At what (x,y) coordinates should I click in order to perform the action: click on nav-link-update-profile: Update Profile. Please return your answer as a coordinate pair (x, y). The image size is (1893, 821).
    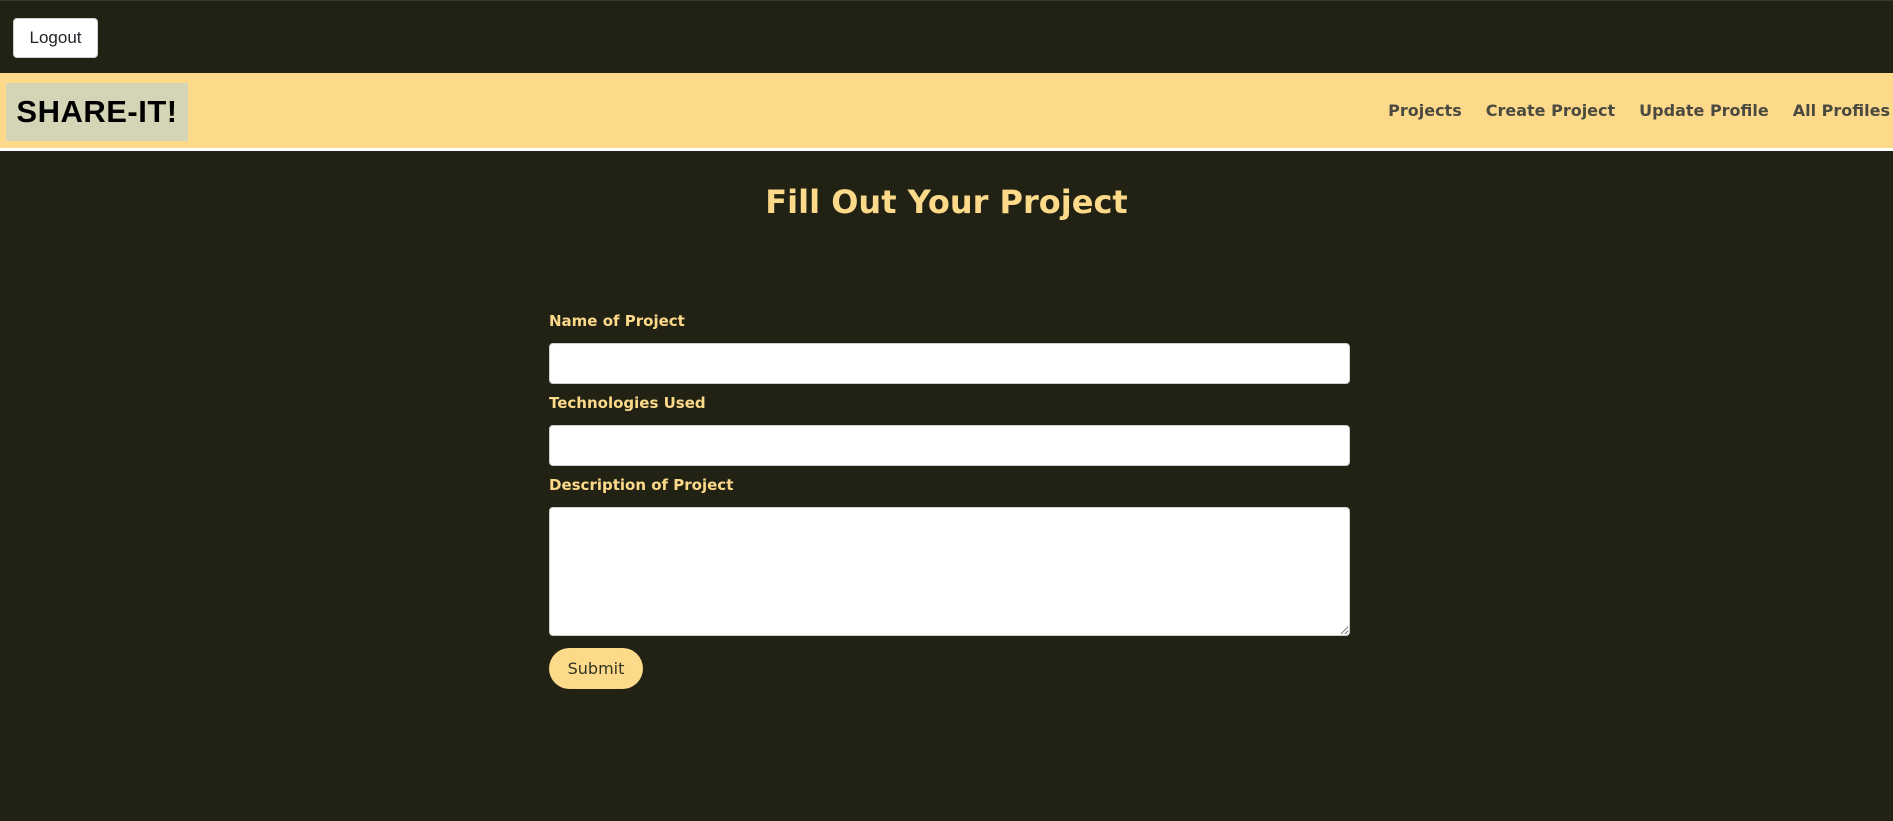
    Looking at the image, I should click on (1704, 110).